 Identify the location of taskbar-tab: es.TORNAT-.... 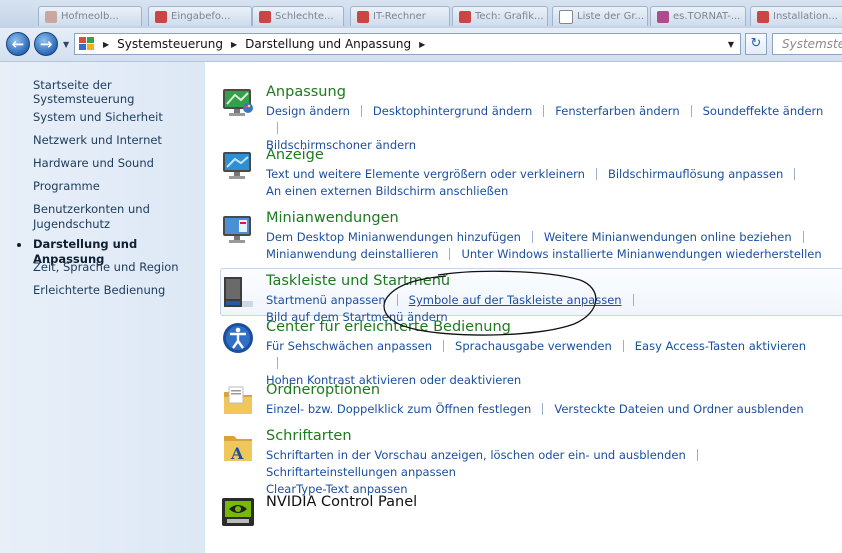
(698, 16).